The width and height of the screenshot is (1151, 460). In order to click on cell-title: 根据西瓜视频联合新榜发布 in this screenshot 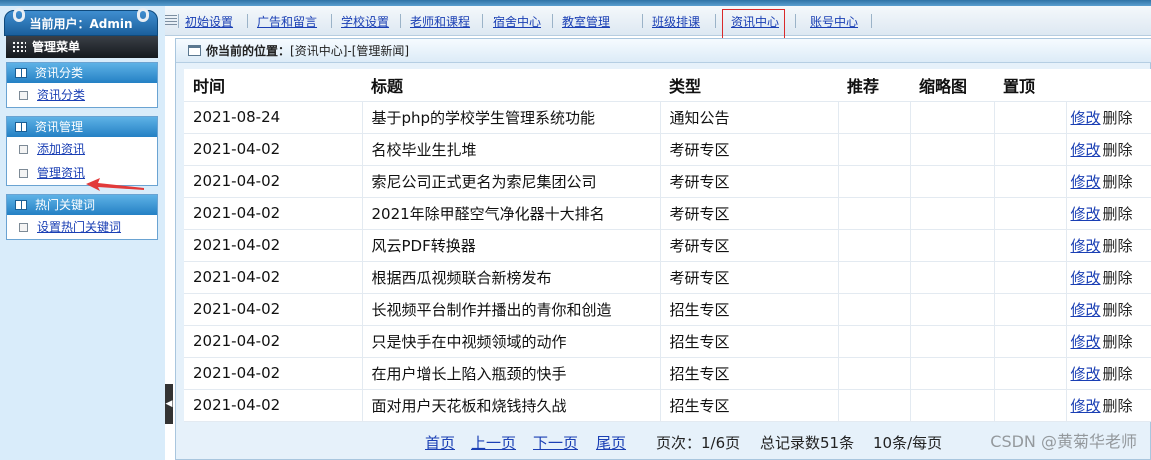, I will do `click(511, 277)`.